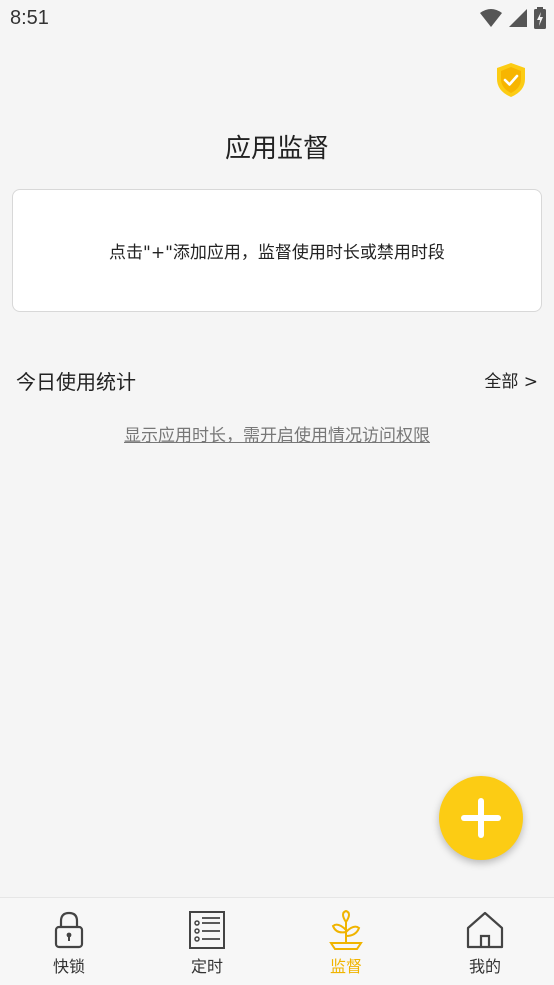  Describe the element at coordinates (277, 433) in the screenshot. I see `usage-permission-link: 显示应用时长，需开启使用情况访问权限` at that location.